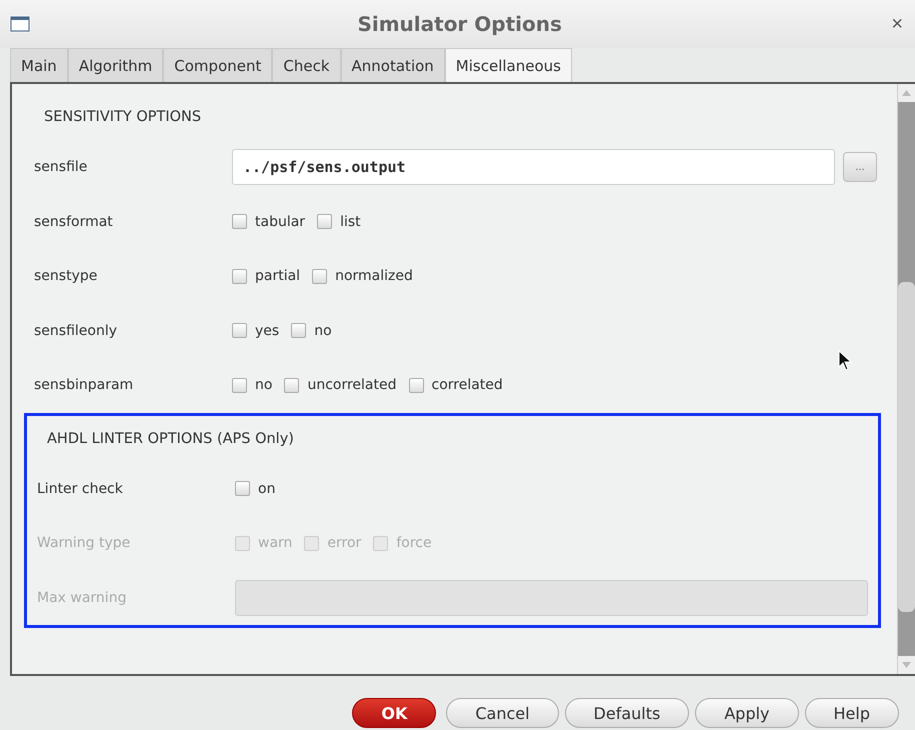 This screenshot has width=915, height=730. Describe the element at coordinates (275, 543) in the screenshot. I see `checkbox-label: warn` at that location.